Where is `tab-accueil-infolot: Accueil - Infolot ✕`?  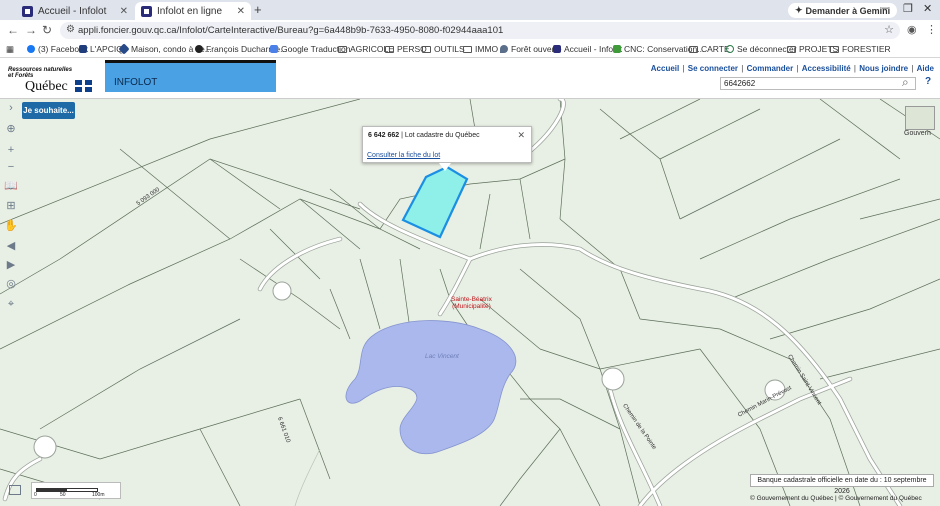
tab-accueil-infolot: Accueil - Infolot ✕ is located at coordinates (75, 11).